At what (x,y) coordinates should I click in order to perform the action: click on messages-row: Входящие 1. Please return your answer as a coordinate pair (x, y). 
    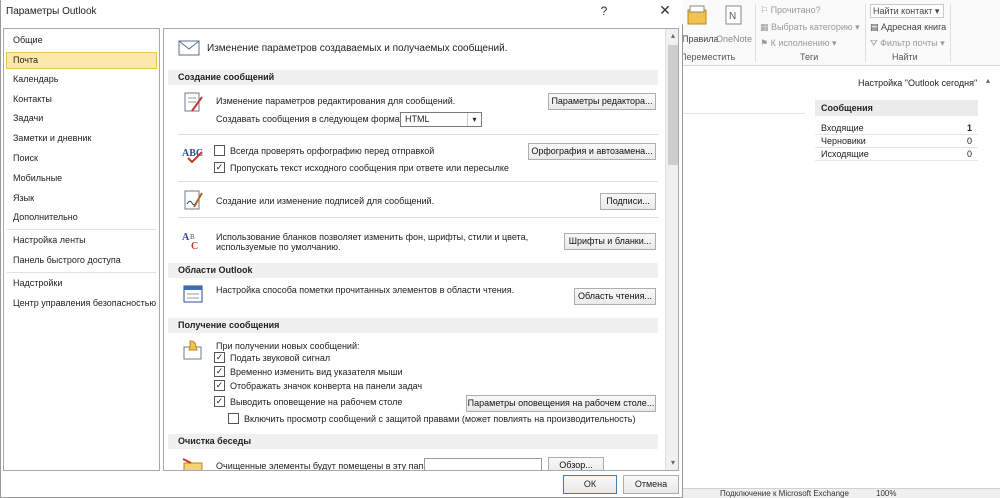
    Looking at the image, I should click on (896, 128).